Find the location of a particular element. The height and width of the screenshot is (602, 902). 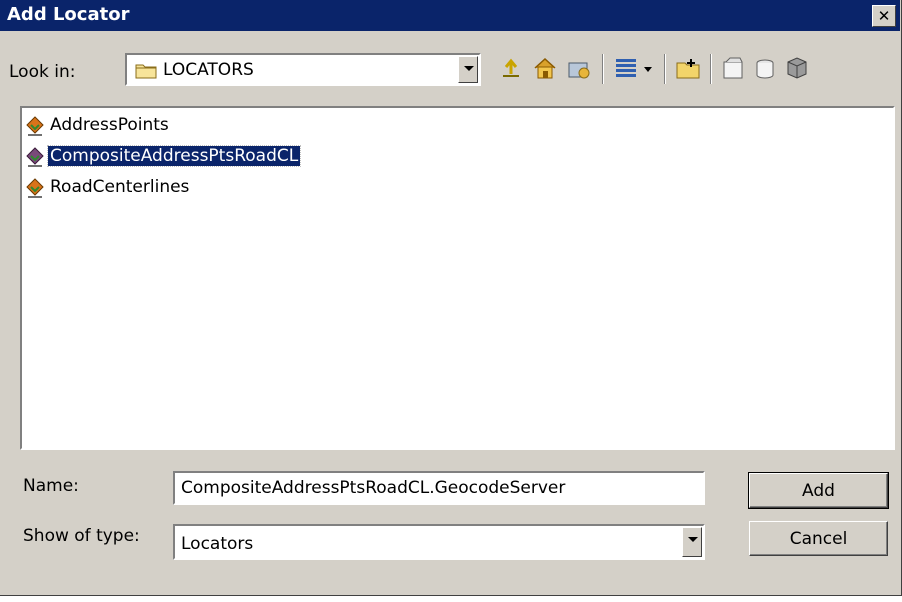

view-details-icon is located at coordinates (626, 68).